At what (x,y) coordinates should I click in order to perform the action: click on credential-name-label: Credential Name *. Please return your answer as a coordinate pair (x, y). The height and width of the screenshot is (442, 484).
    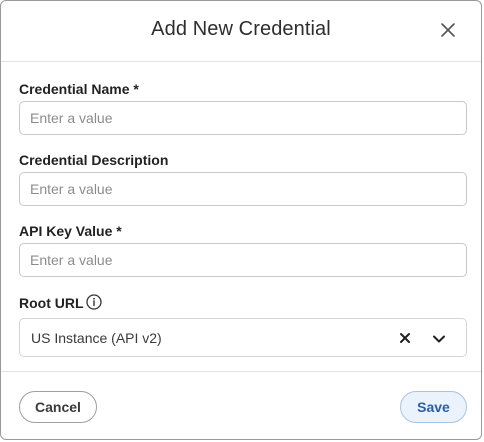
    Looking at the image, I should click on (79, 89).